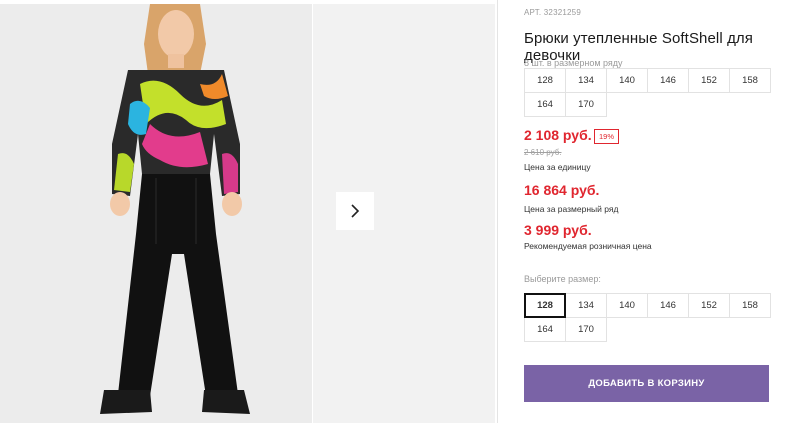 This screenshot has height=423, width=800. I want to click on pack-price-caption: Цена за размерный ряд, so click(571, 209).